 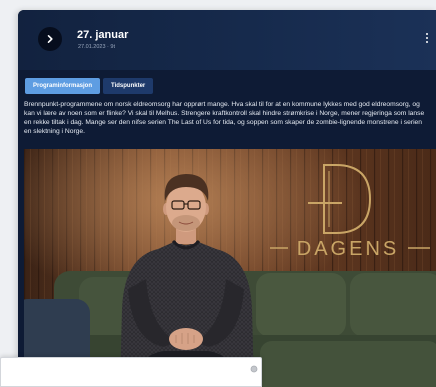 I want to click on program-title: 27. januar, so click(x=103, y=35).